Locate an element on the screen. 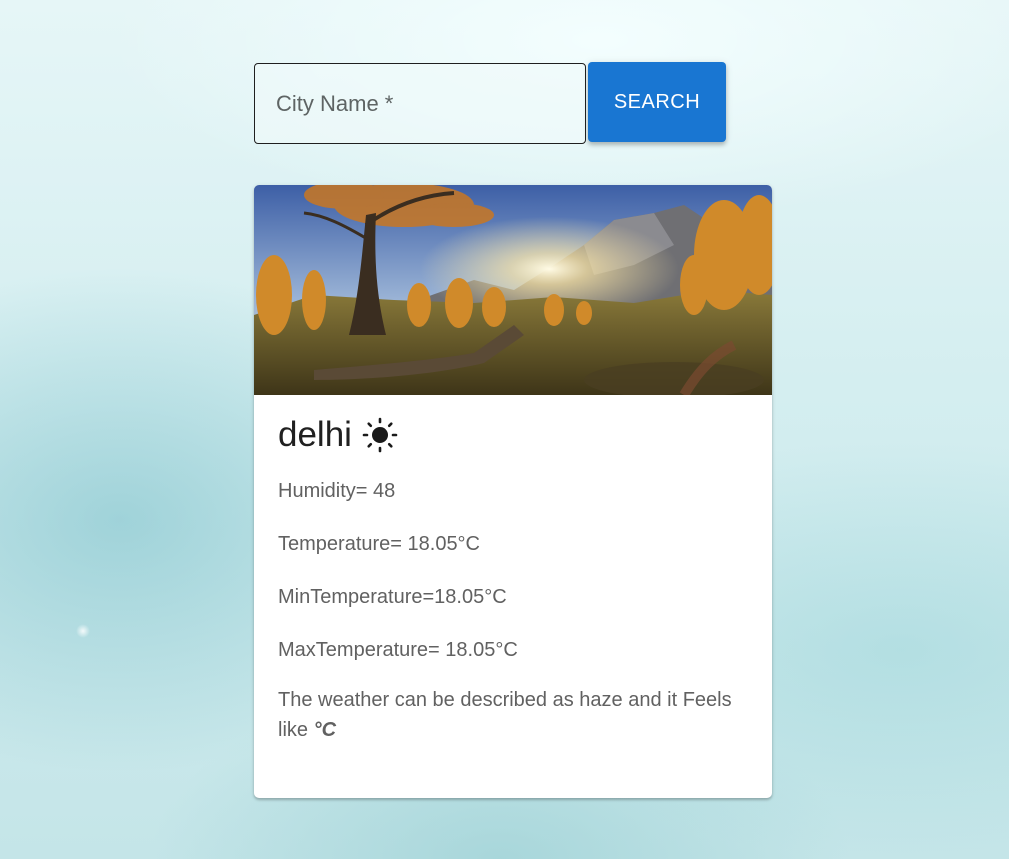  temperature-text: Temperature= 18.05°C is located at coordinates (379, 544).